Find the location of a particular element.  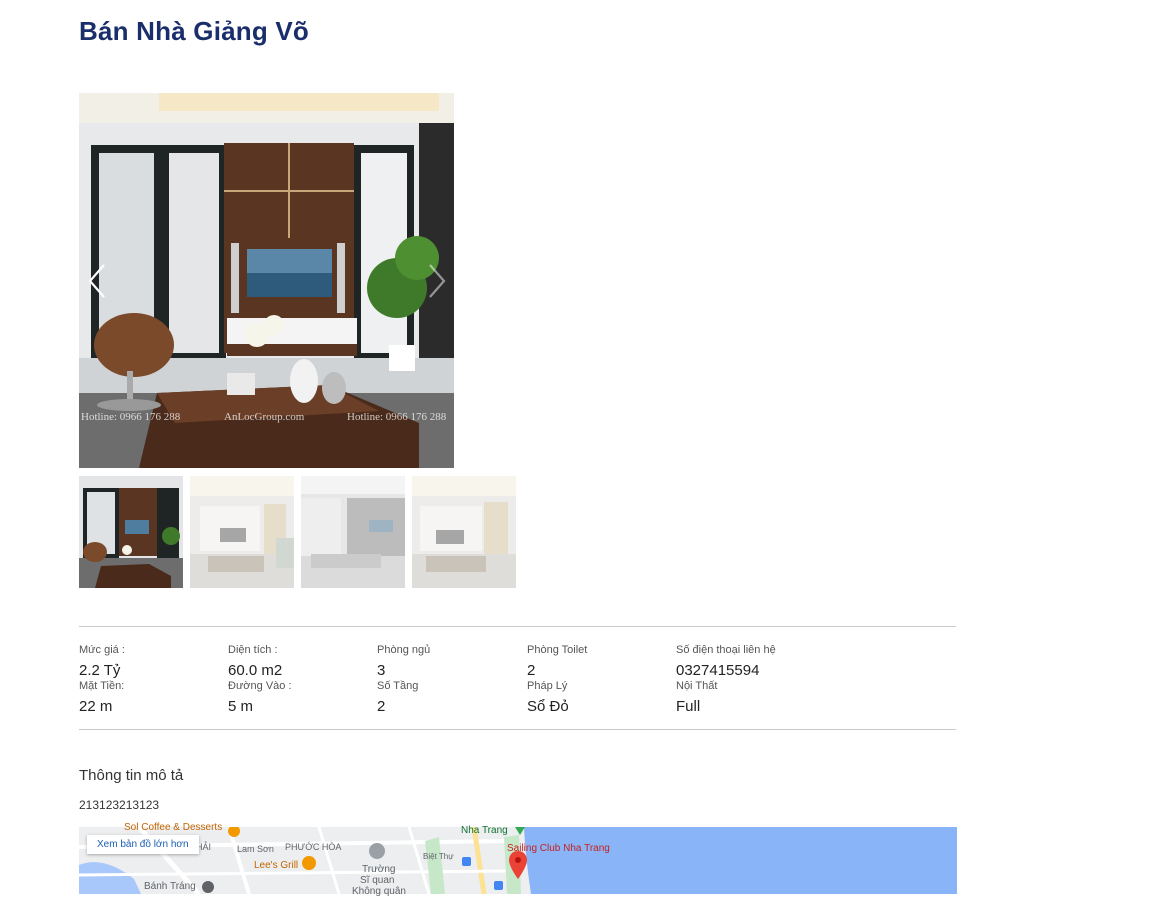

page-title: Bán Nhà Giảng Võ is located at coordinates (194, 31).